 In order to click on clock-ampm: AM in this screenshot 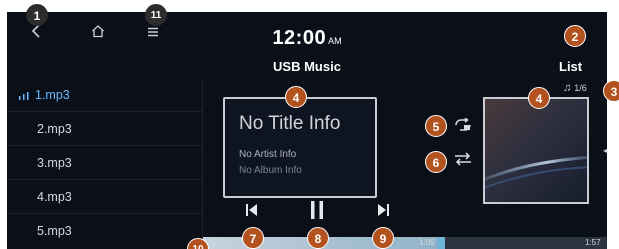, I will do `click(335, 41)`.